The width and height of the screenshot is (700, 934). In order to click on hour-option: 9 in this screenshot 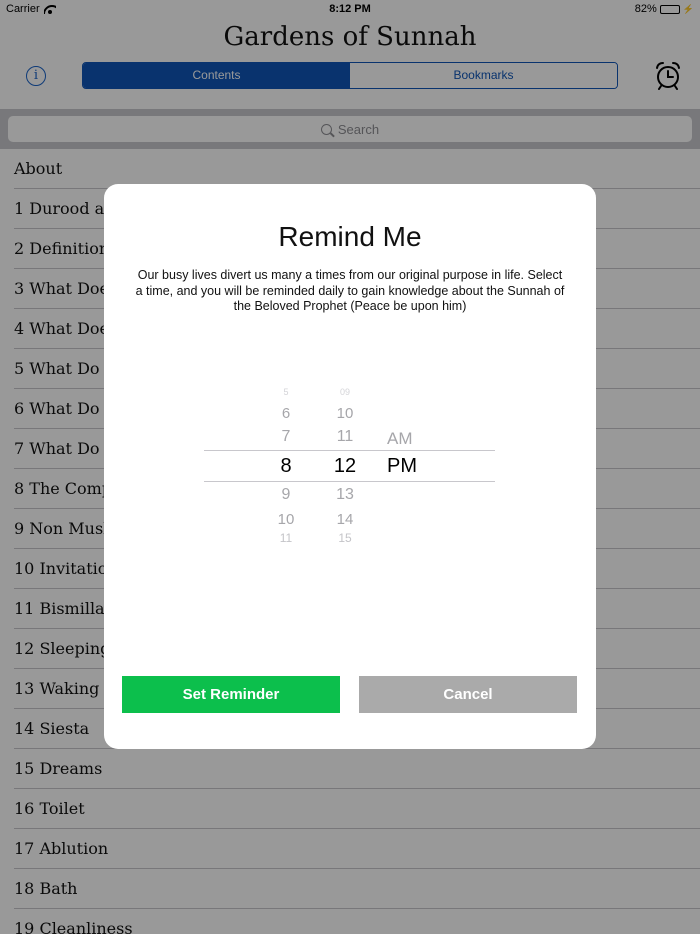, I will do `click(286, 495)`.